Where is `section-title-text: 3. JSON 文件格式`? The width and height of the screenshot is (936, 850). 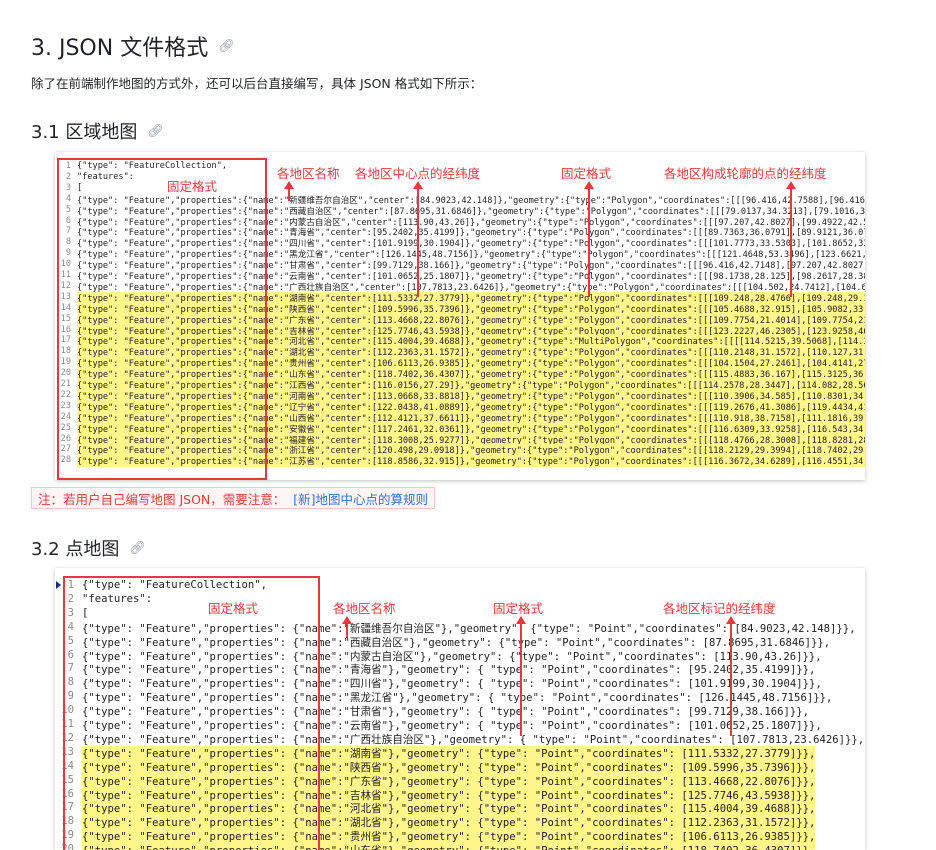 section-title-text: 3. JSON 文件格式 is located at coordinates (120, 48).